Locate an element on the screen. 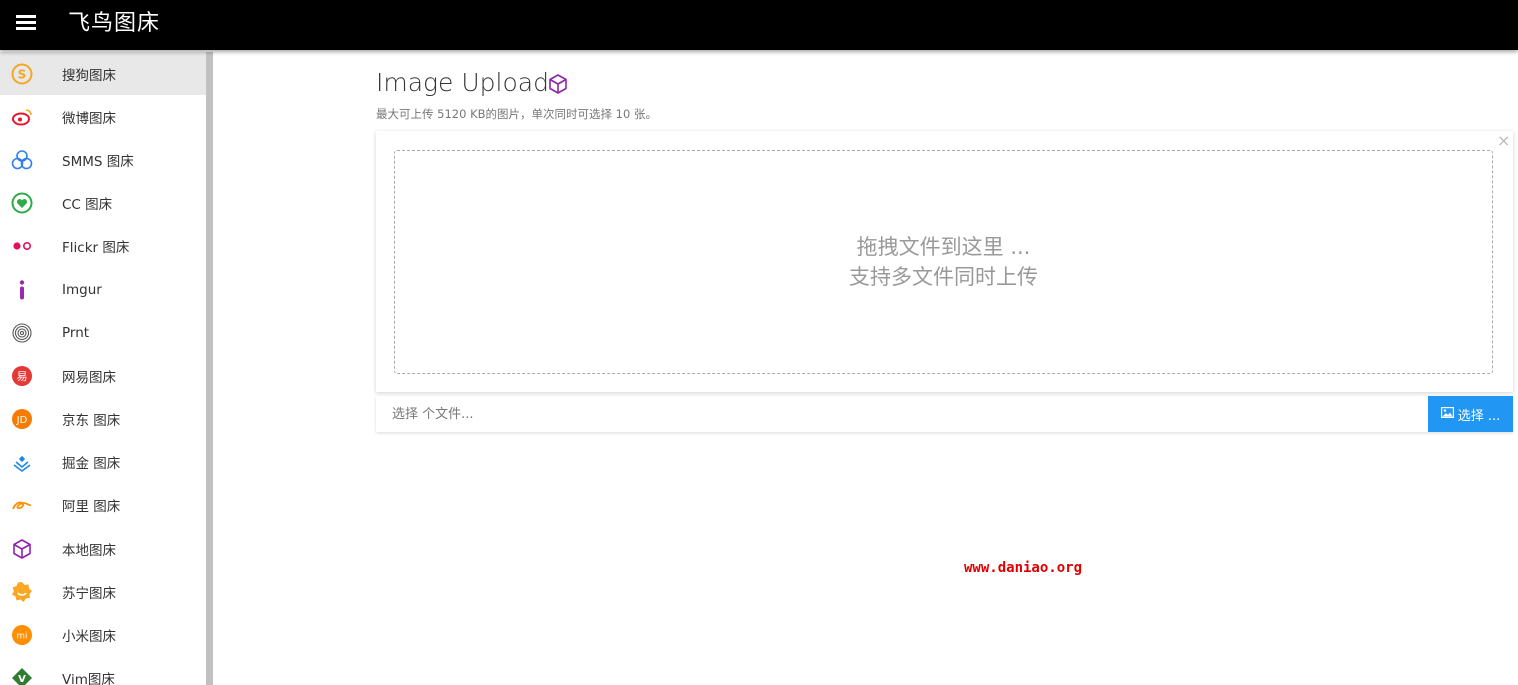 Image resolution: width=1518 pixels, height=685 pixels. sidebar-item-flickr: Flickr 图床 is located at coordinates (103, 246).